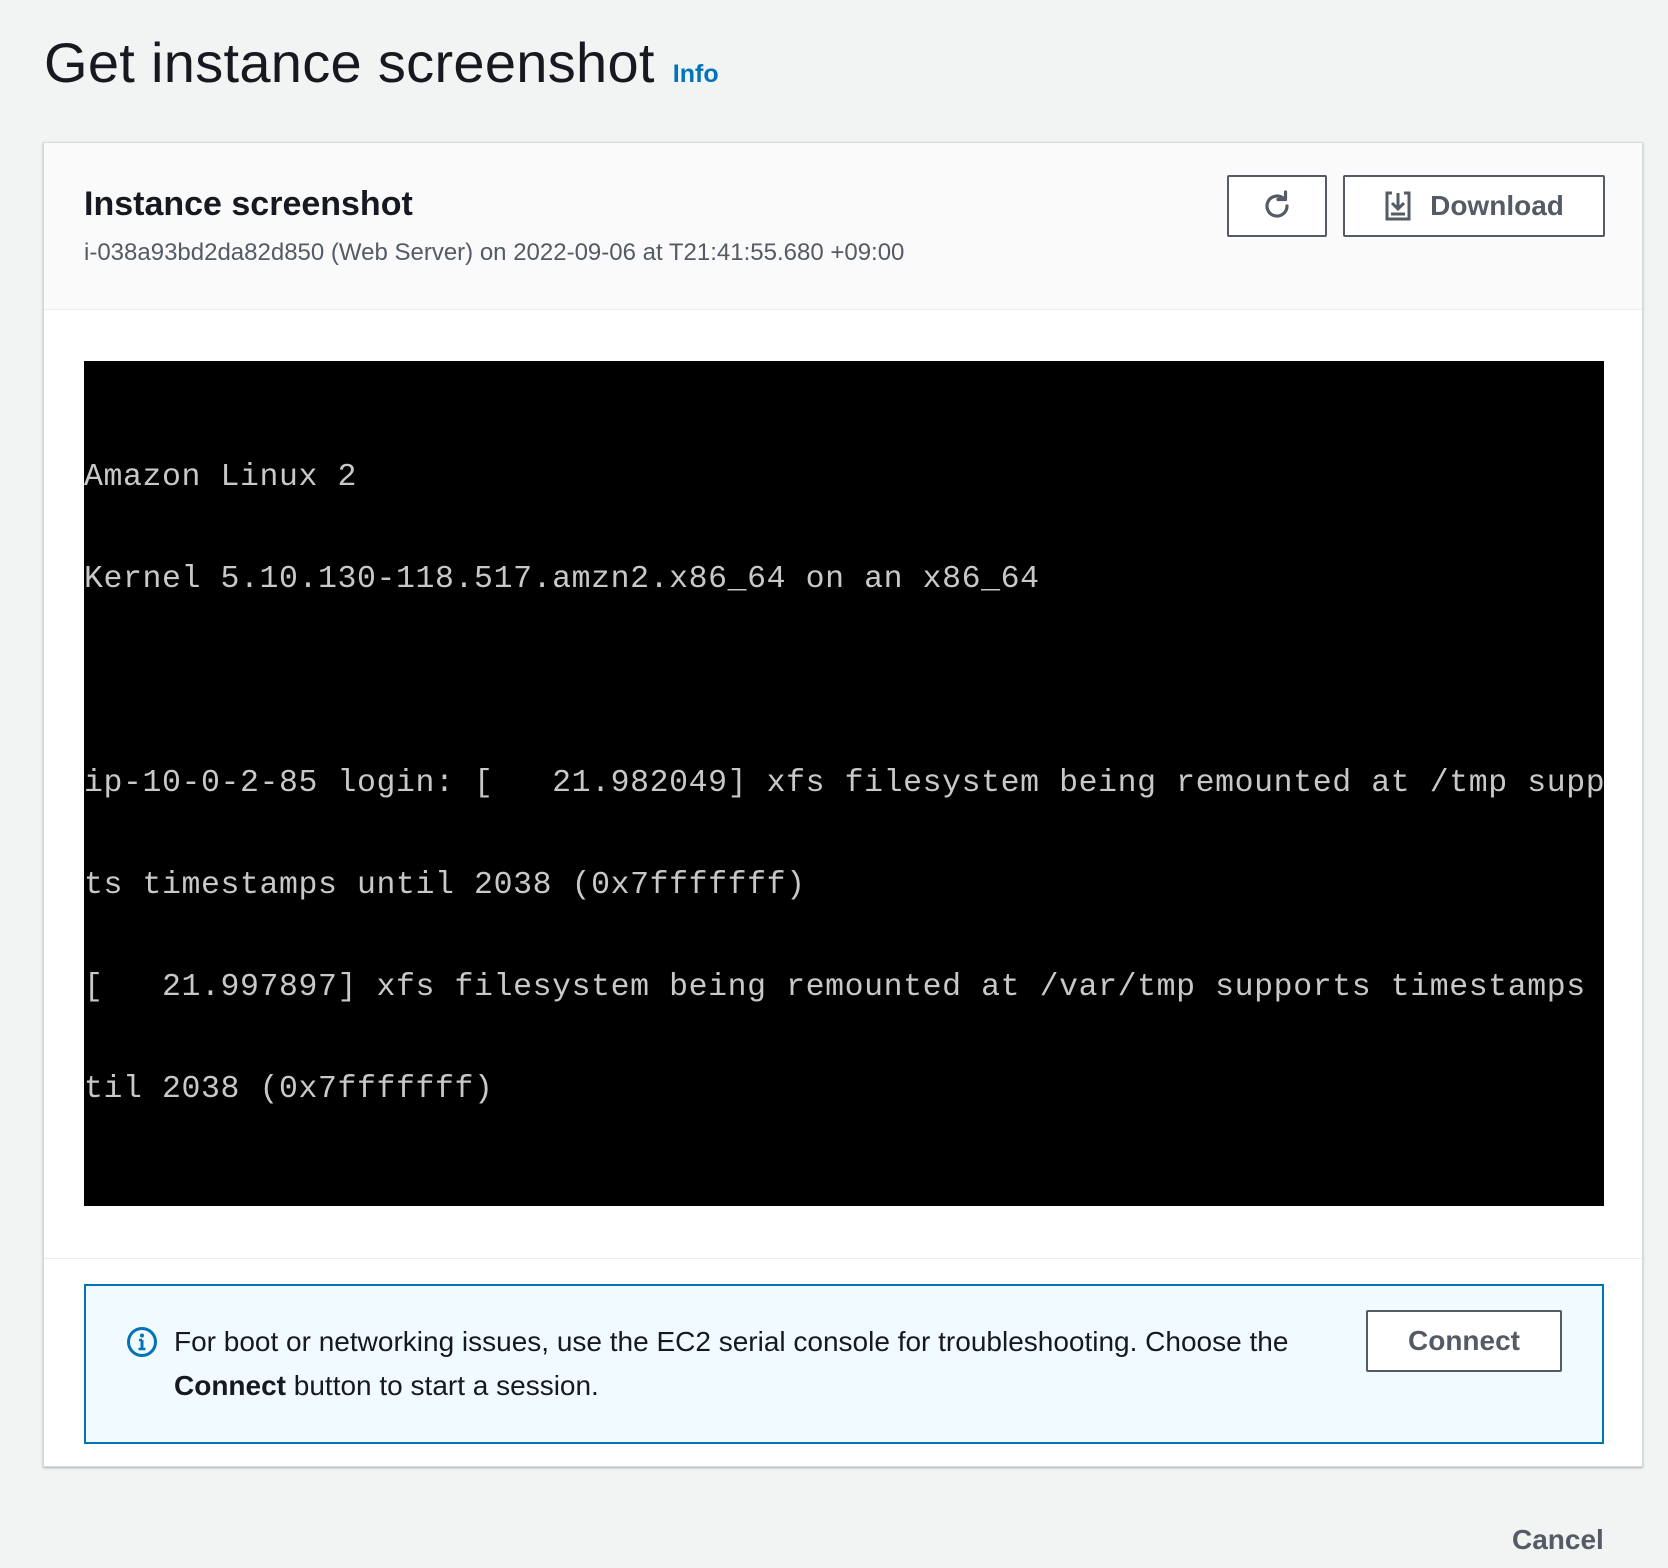 Image resolution: width=1668 pixels, height=1568 pixels. I want to click on download-label: Download, so click(1497, 205).